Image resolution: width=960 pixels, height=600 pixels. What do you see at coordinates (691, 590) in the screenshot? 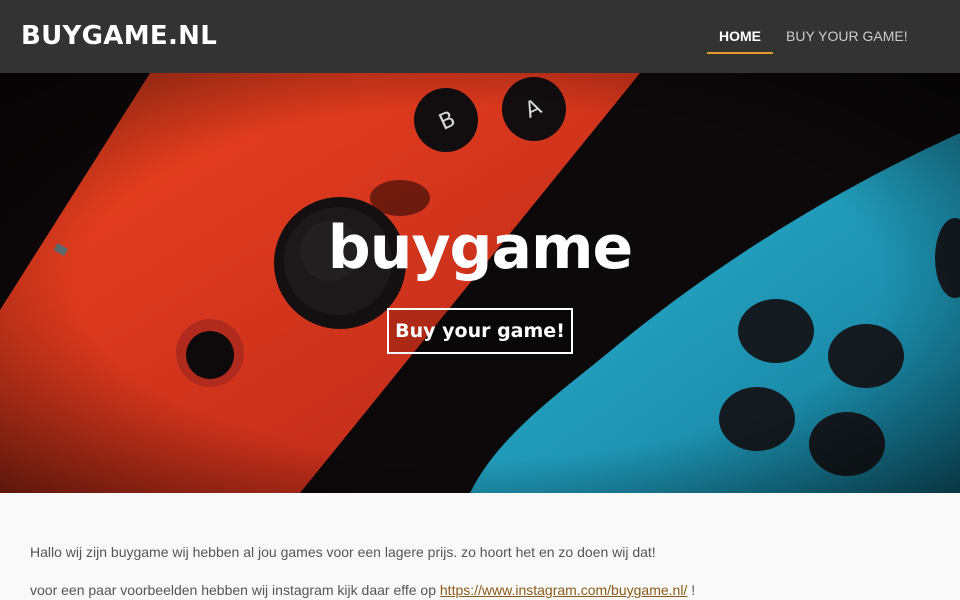
I see `instagram-text-suffix: !` at bounding box center [691, 590].